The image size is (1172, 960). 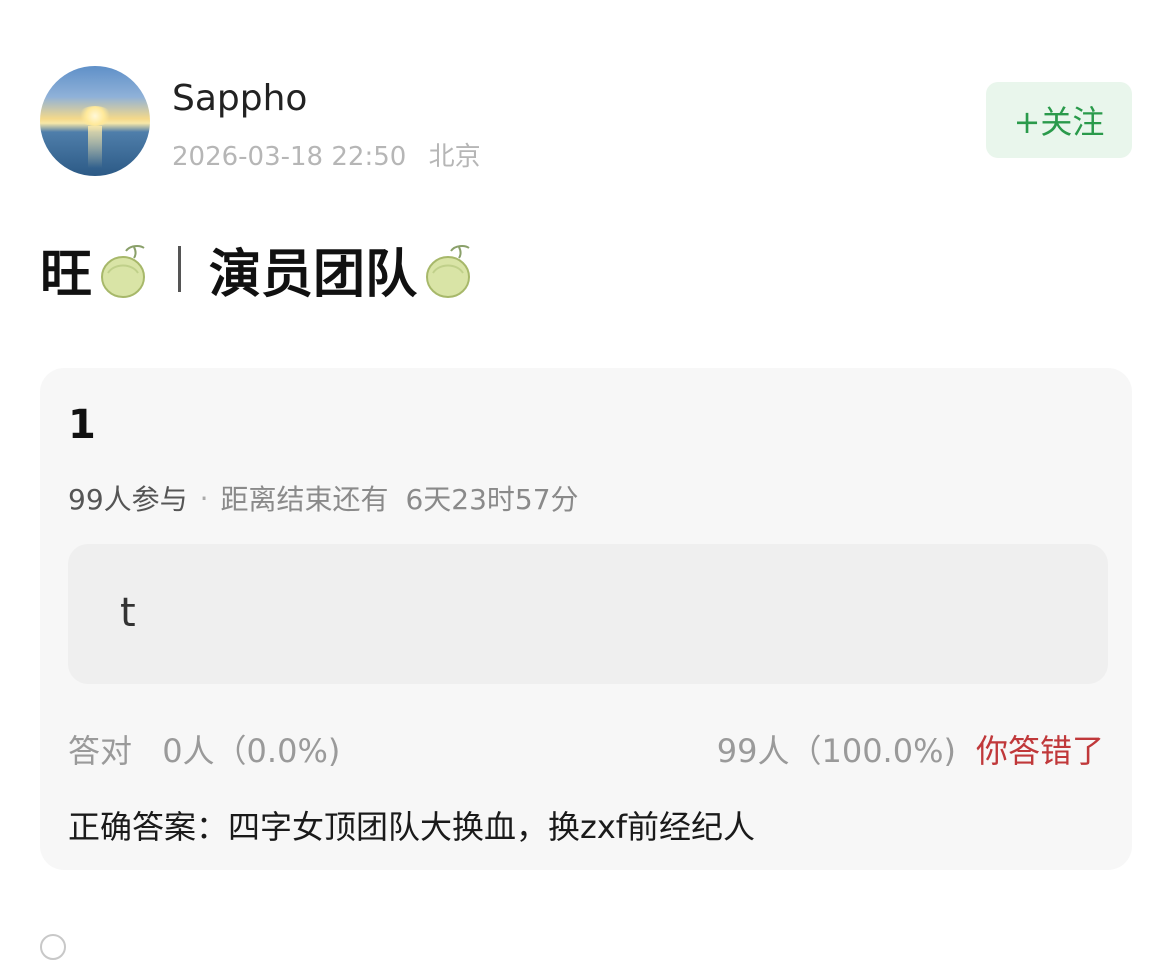 I want to click on countdown: 距离结束还有 6天23时57分, so click(x=400, y=498).